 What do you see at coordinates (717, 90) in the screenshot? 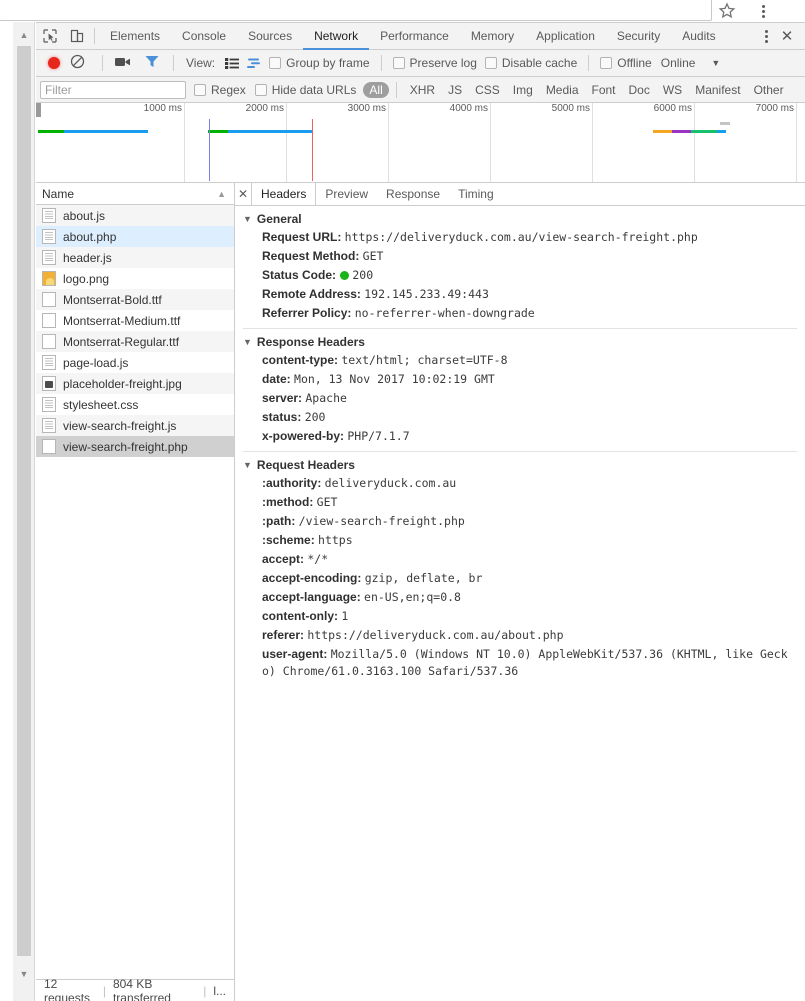
I see `filter-pill-manifest: Manifest` at bounding box center [717, 90].